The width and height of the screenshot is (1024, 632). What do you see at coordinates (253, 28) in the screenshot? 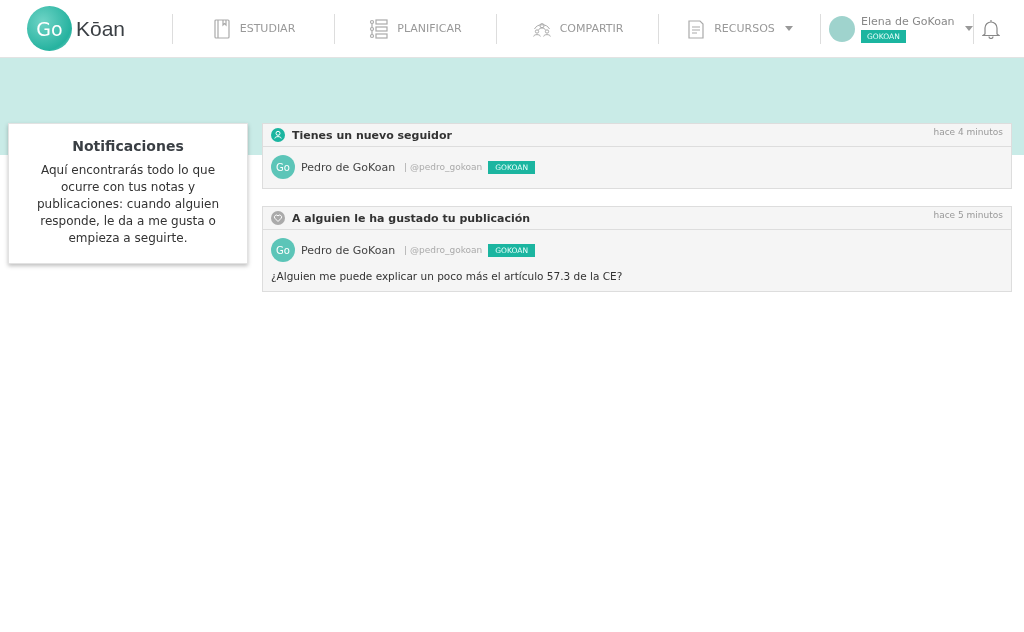
I see `nav-item: ESTUDIAR` at bounding box center [253, 28].